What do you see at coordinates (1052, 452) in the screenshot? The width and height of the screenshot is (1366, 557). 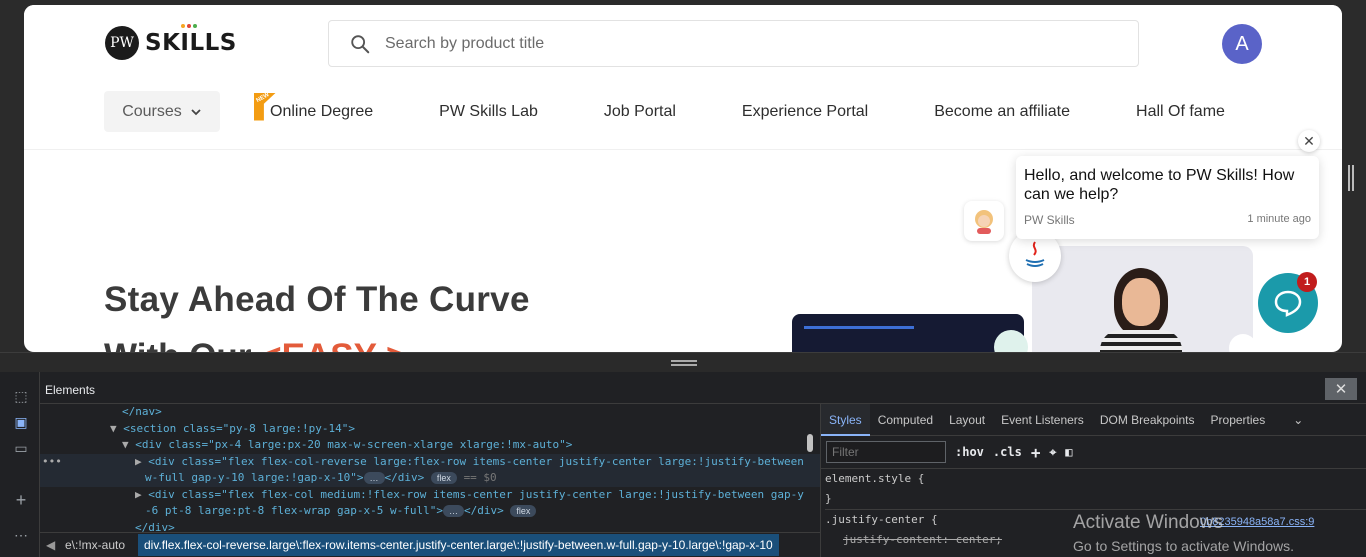 I see `paint-icon: ⌖` at bounding box center [1052, 452].